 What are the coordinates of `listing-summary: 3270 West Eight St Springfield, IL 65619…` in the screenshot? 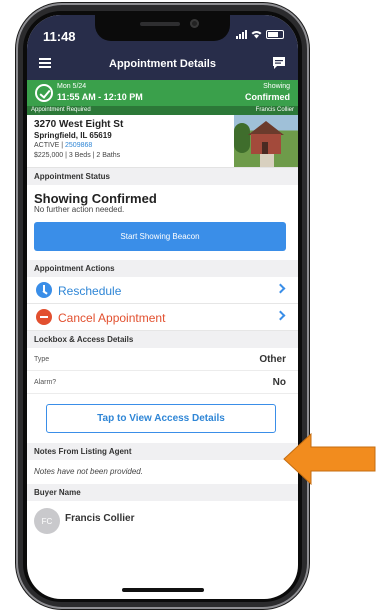 It's located at (162, 141).